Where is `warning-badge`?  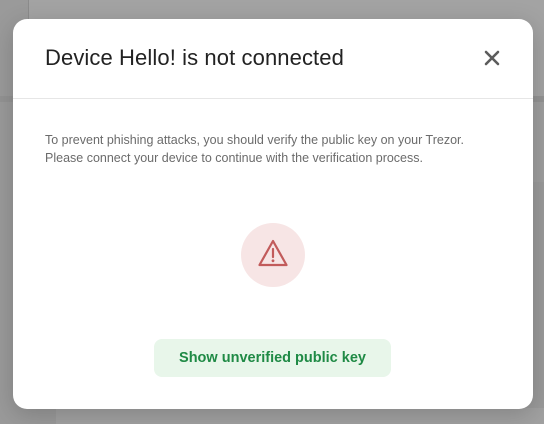
warning-badge is located at coordinates (273, 255).